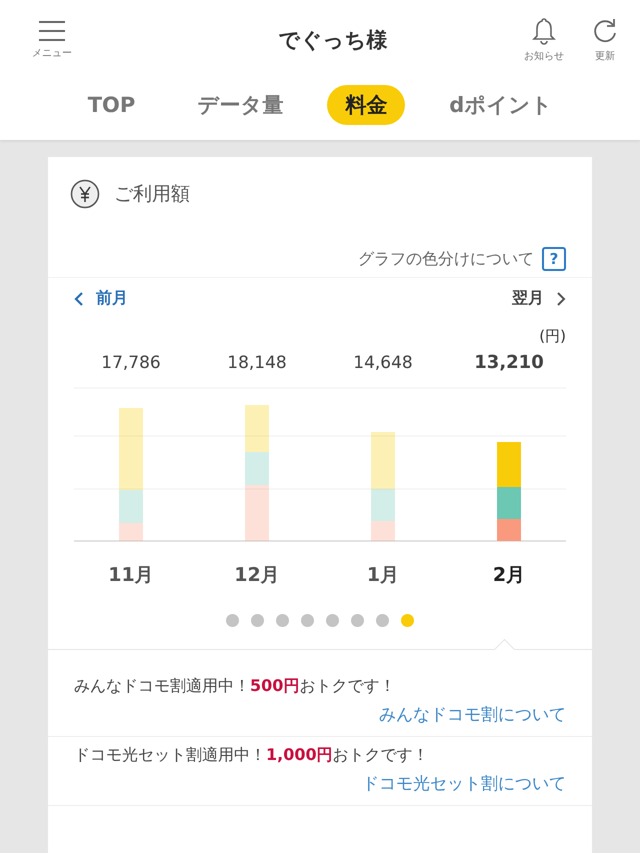  I want to click on yen-icon, so click(85, 194).